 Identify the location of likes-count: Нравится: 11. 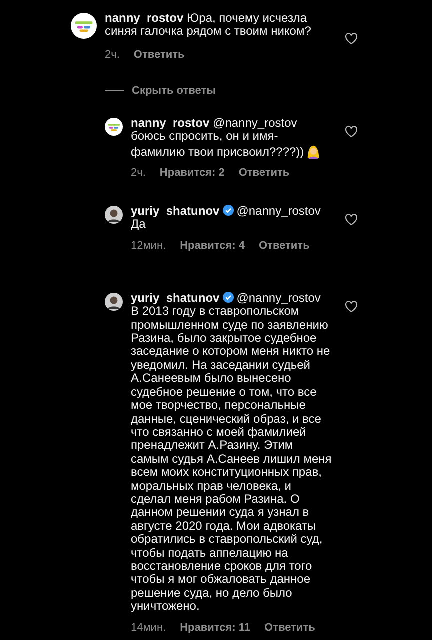
(215, 628).